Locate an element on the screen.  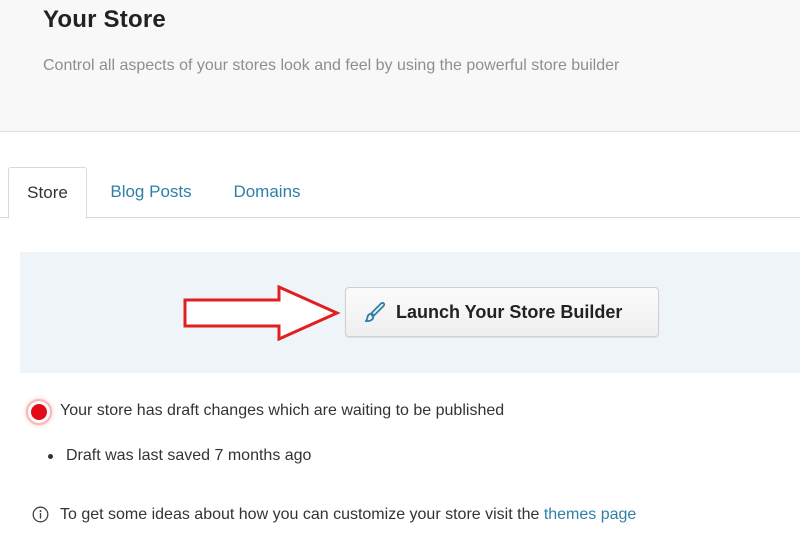
tab-blog-posts: Blog Posts is located at coordinates (151, 192).